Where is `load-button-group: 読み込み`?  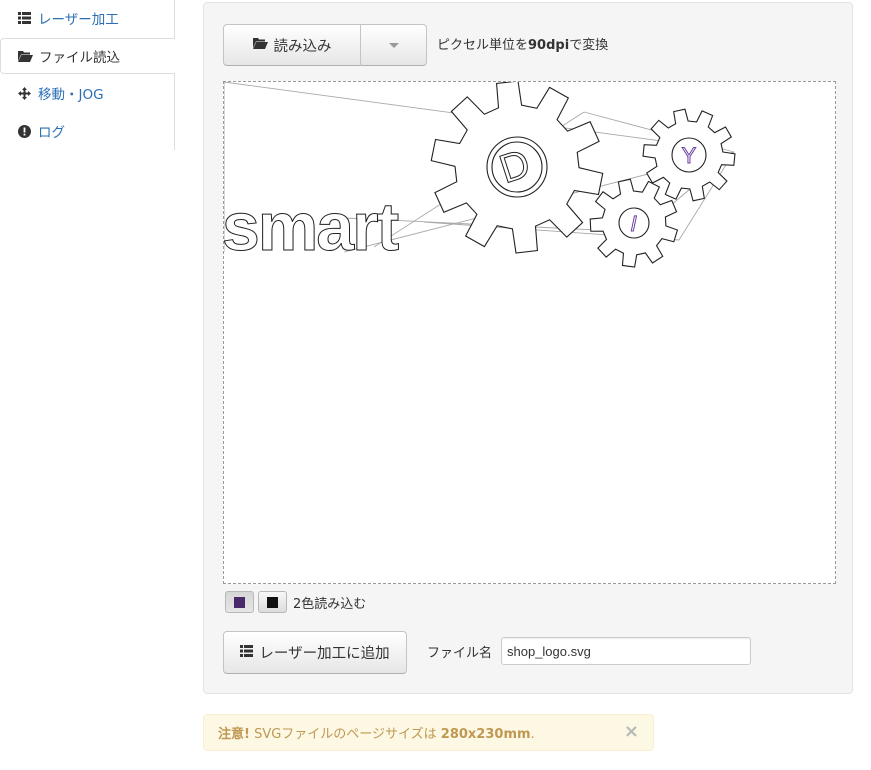 load-button-group: 読み込み is located at coordinates (325, 45).